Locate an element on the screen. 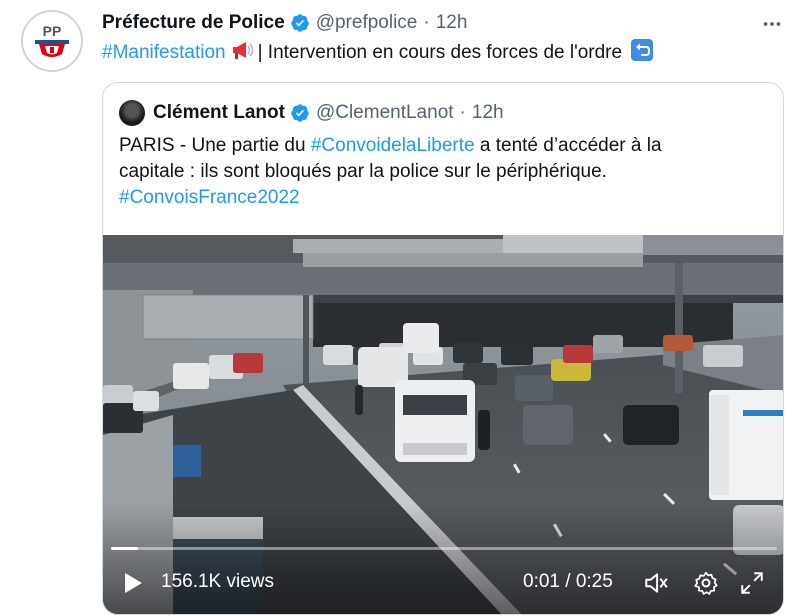  quoted-author-name: Clément Lanot is located at coordinates (219, 113).